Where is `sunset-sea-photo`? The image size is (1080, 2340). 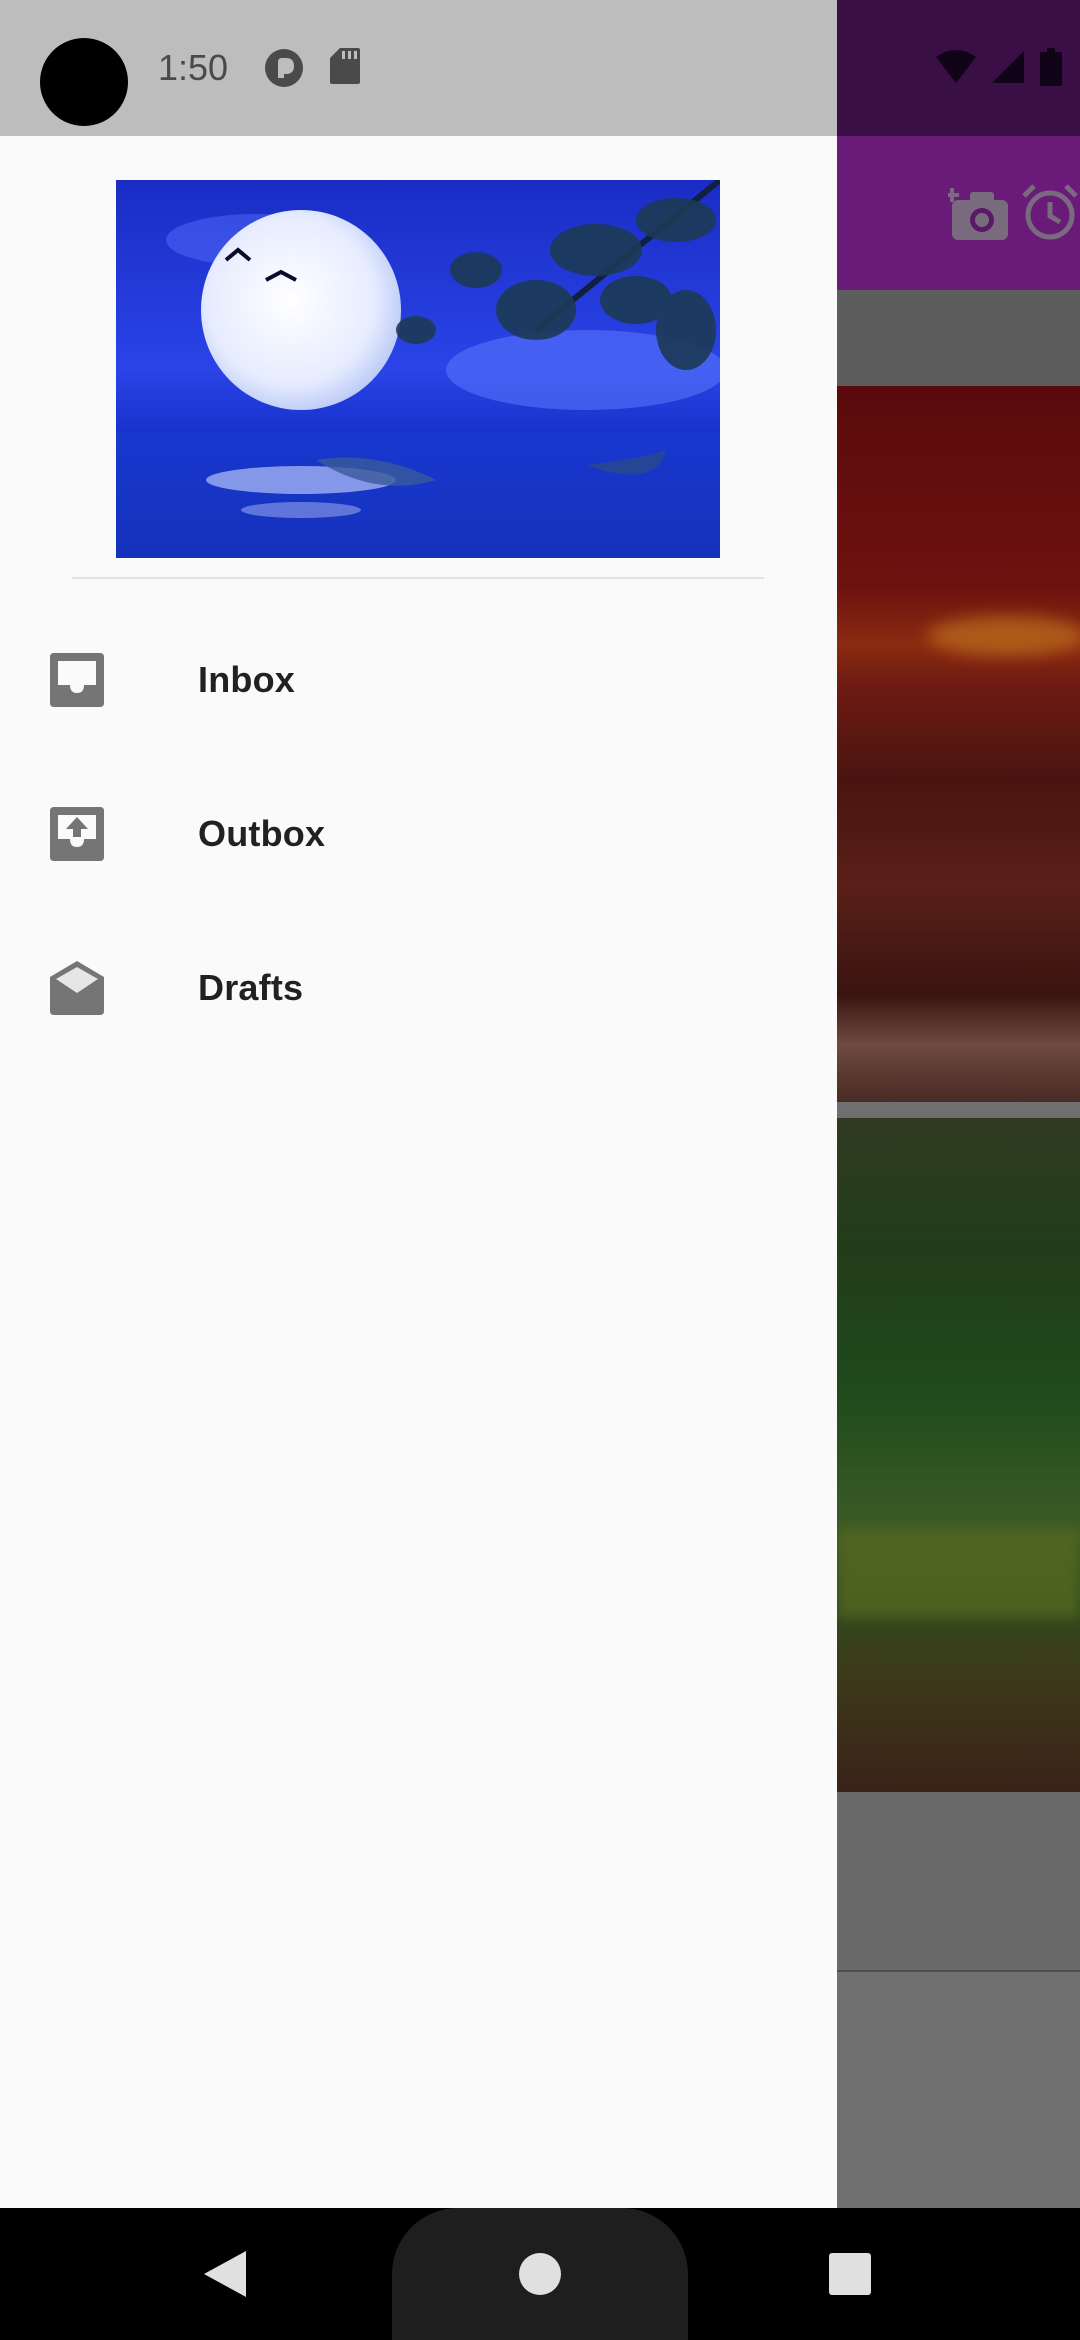 sunset-sea-photo is located at coordinates (958, 744).